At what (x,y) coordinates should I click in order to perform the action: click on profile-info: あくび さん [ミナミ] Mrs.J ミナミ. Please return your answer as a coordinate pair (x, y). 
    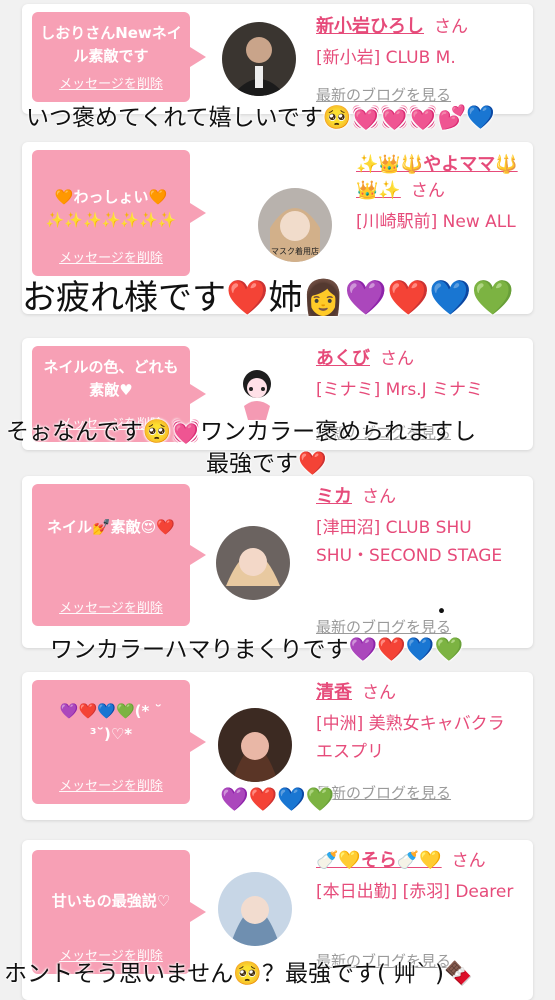
    Looking at the image, I should click on (419, 375).